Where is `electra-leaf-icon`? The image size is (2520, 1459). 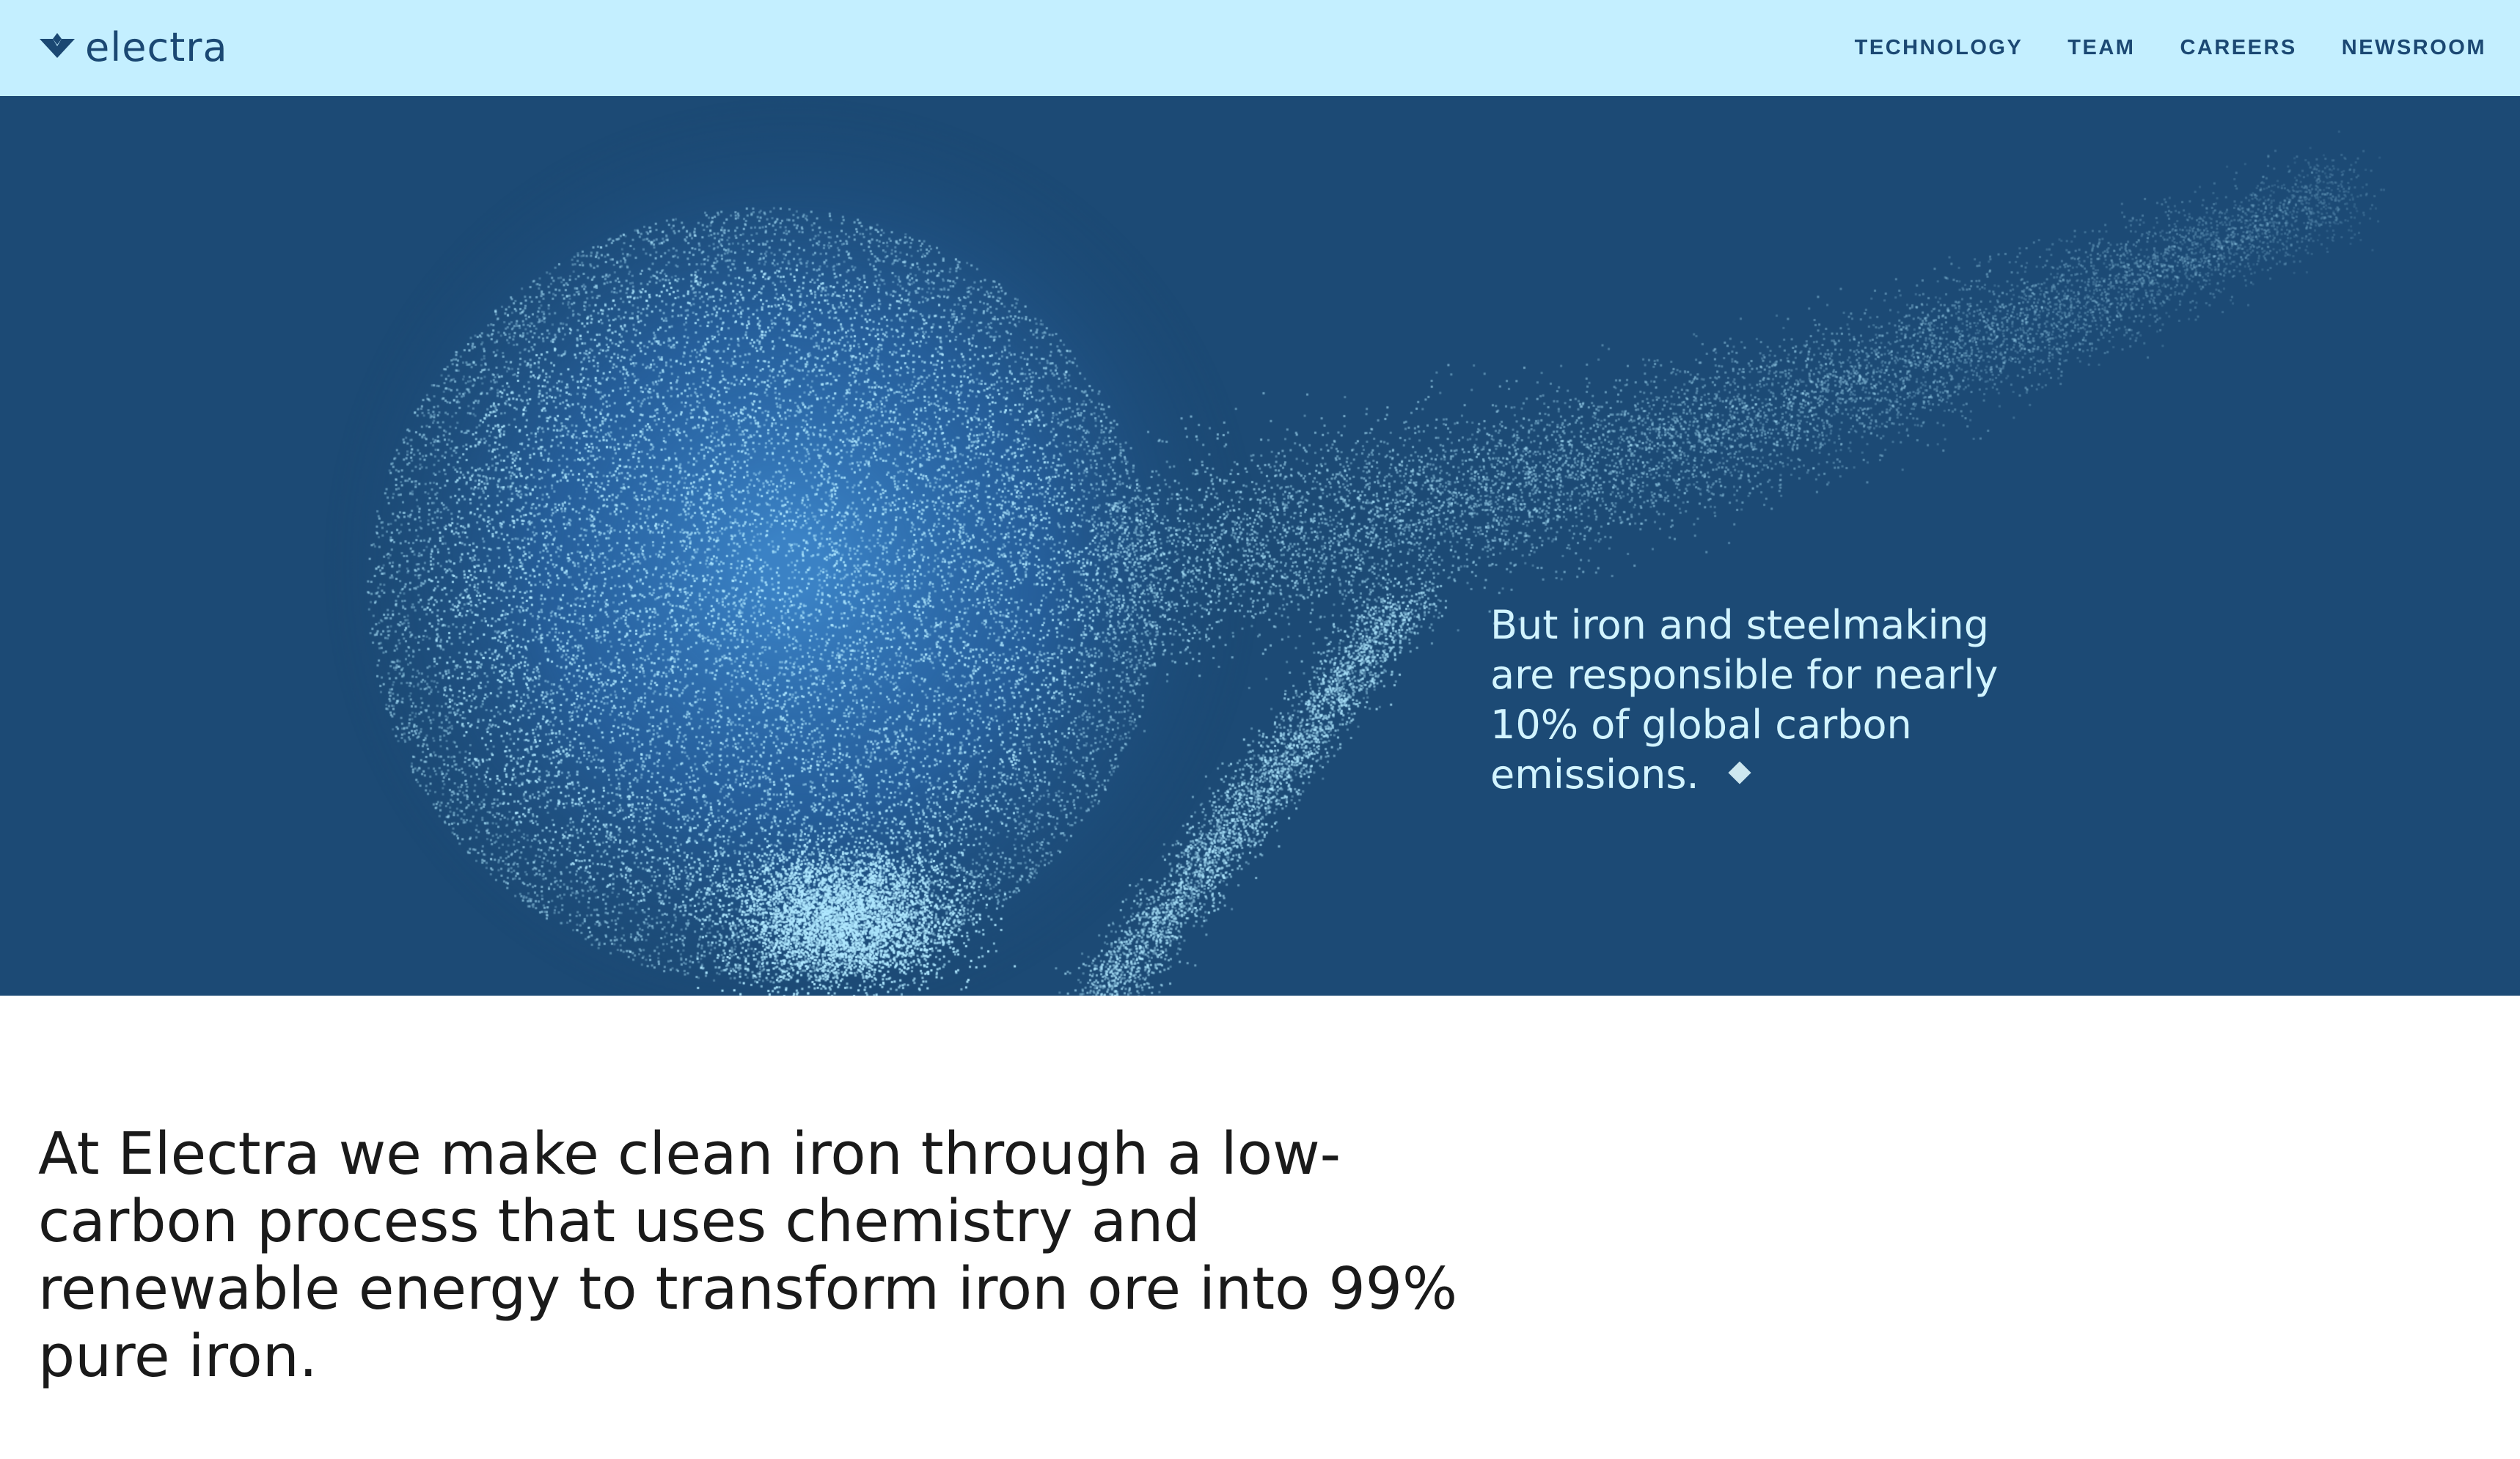 electra-leaf-icon is located at coordinates (58, 45).